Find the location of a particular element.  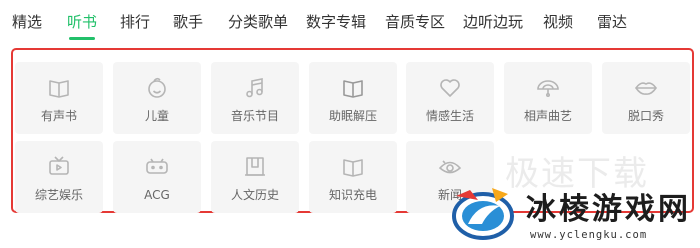

nav-item-bianting-bianwan: 边听边玩 is located at coordinates (493, 22).